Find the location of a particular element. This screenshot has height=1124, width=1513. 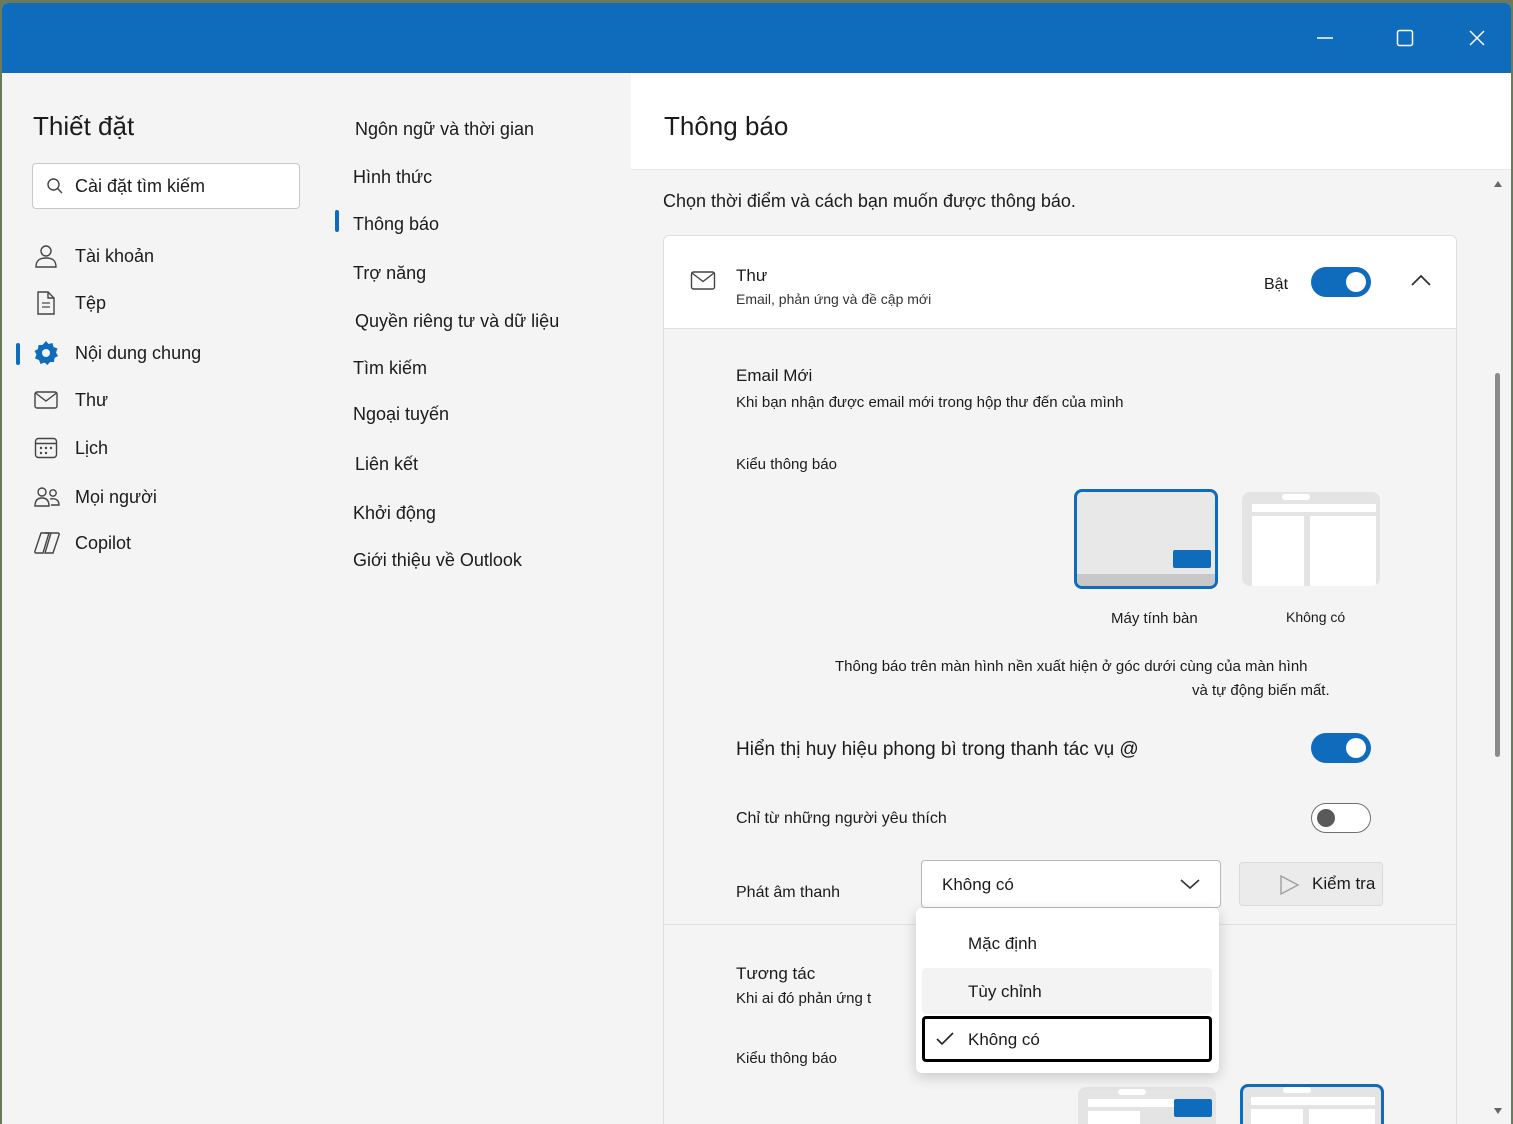

close-icon is located at coordinates (1477, 38).